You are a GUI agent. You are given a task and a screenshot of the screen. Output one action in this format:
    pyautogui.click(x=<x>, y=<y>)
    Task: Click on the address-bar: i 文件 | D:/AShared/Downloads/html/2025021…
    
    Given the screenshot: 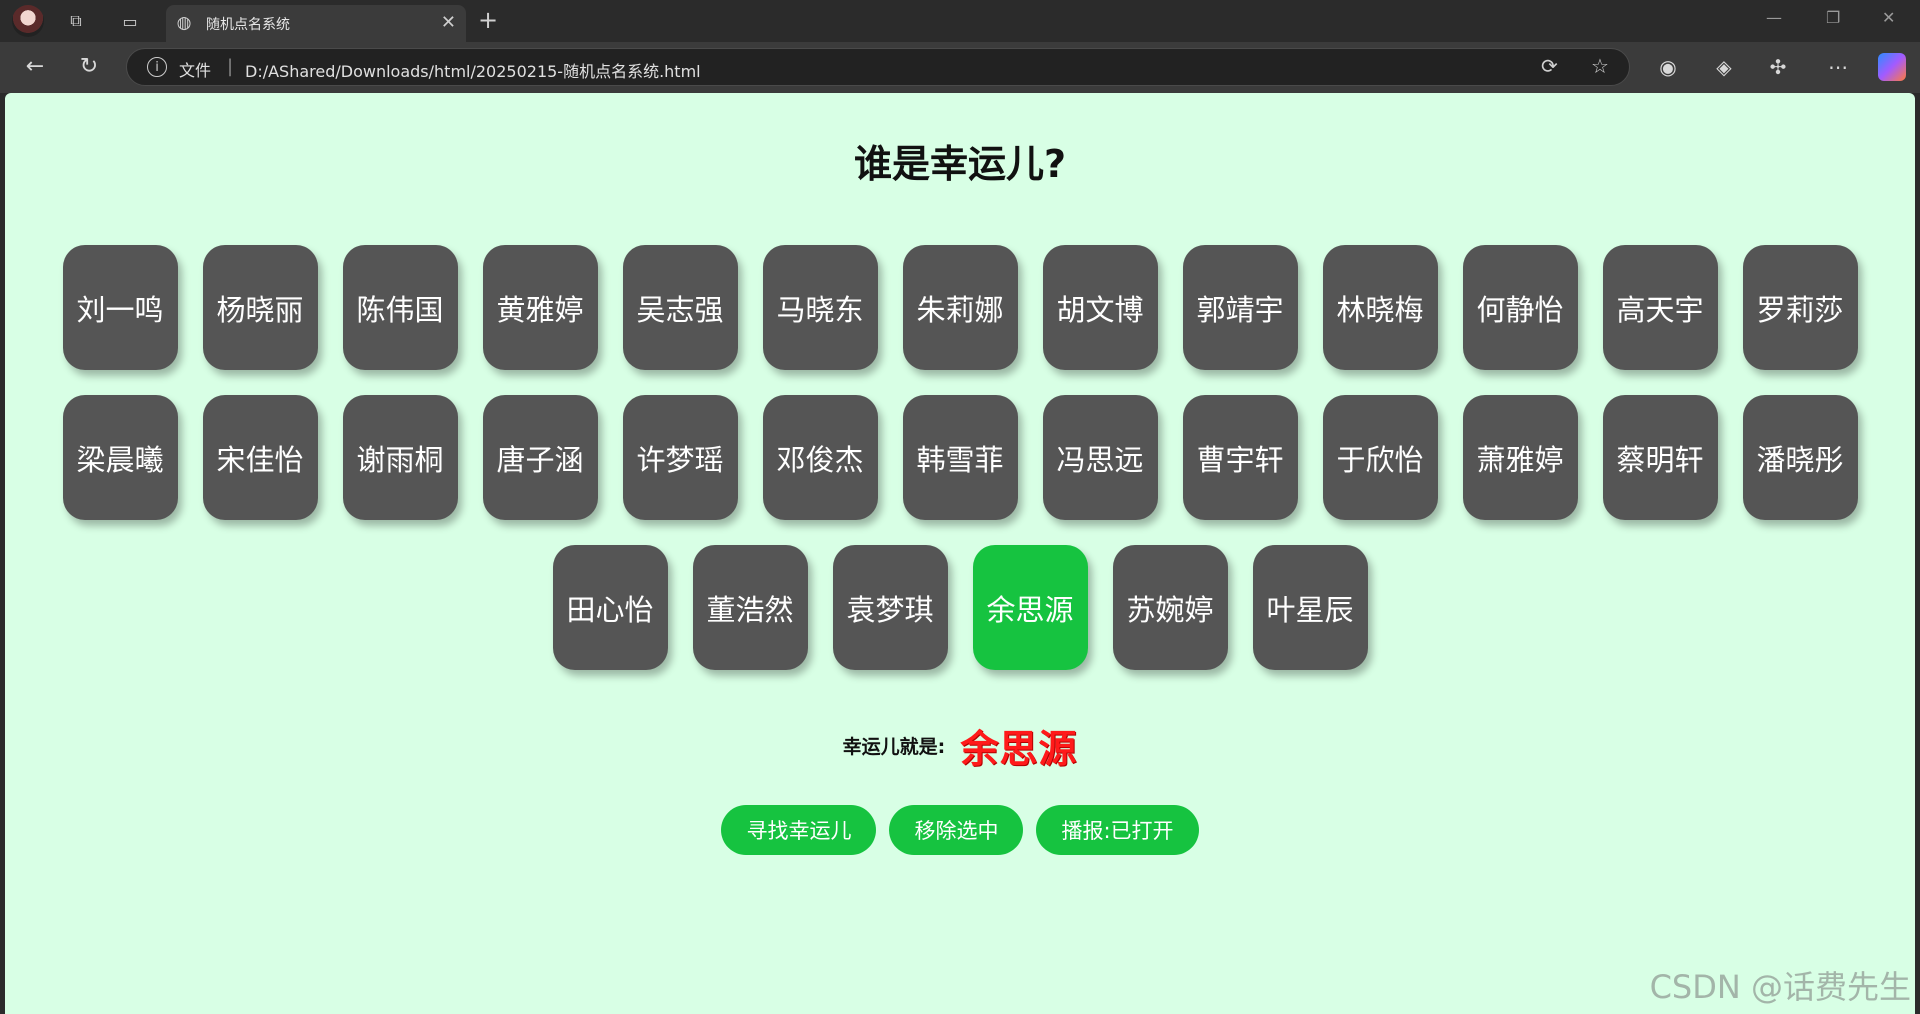 What is the action you would take?
    pyautogui.click(x=878, y=67)
    